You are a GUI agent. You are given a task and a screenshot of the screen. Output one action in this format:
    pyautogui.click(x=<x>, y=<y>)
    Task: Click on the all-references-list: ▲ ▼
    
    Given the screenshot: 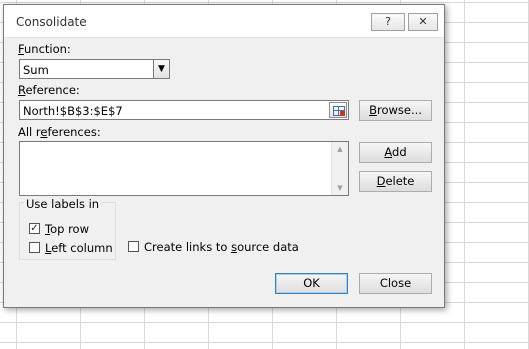 What is the action you would take?
    pyautogui.click(x=184, y=168)
    